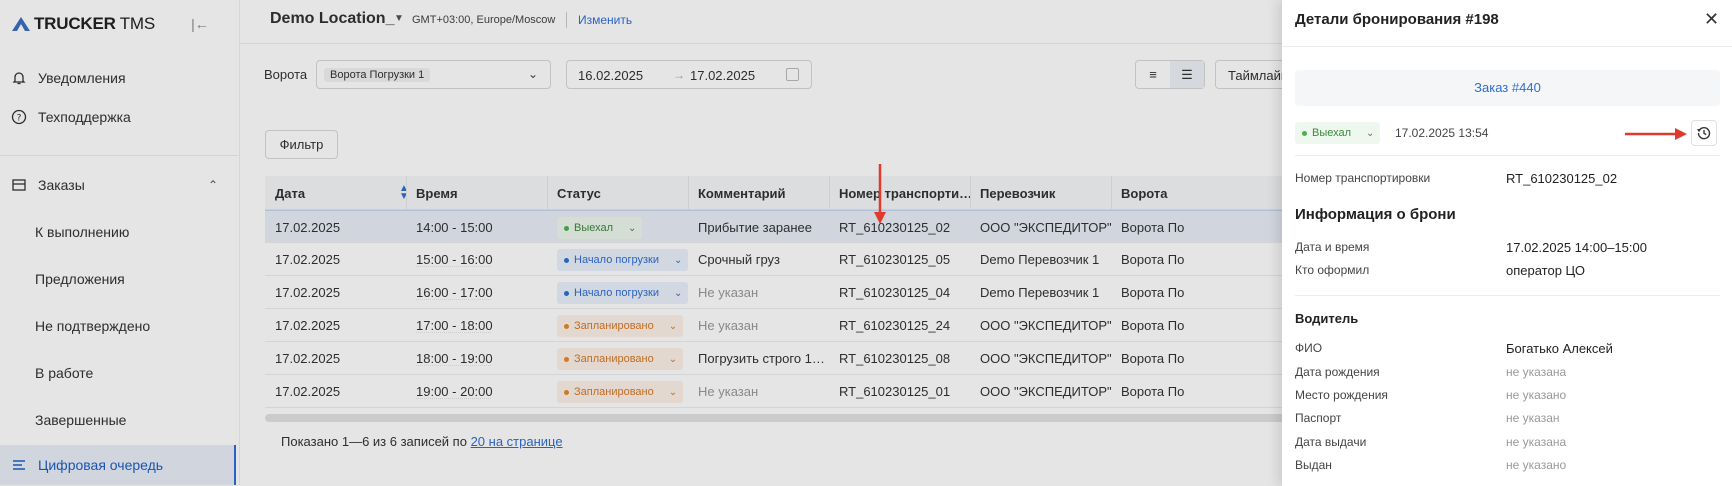 The image size is (1732, 486). I want to click on passport-label: Паспорт, so click(1318, 418).